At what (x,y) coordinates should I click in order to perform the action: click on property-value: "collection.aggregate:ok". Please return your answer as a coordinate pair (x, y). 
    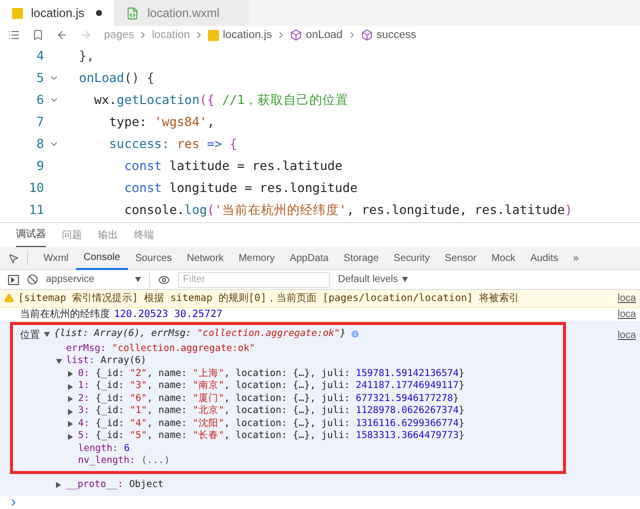
    Looking at the image, I should click on (184, 349).